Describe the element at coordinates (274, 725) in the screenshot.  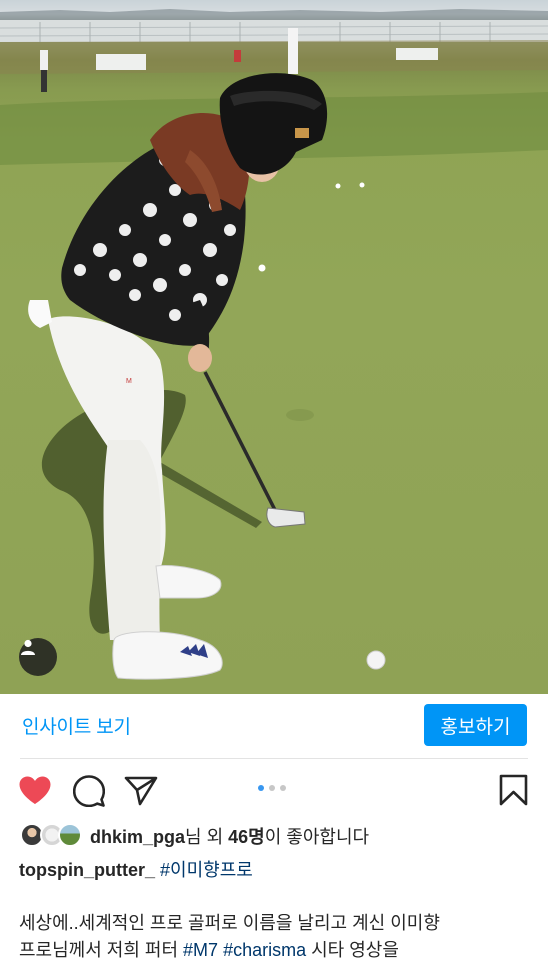
I see `insights-row: 인사이트 보기 홍보하기` at that location.